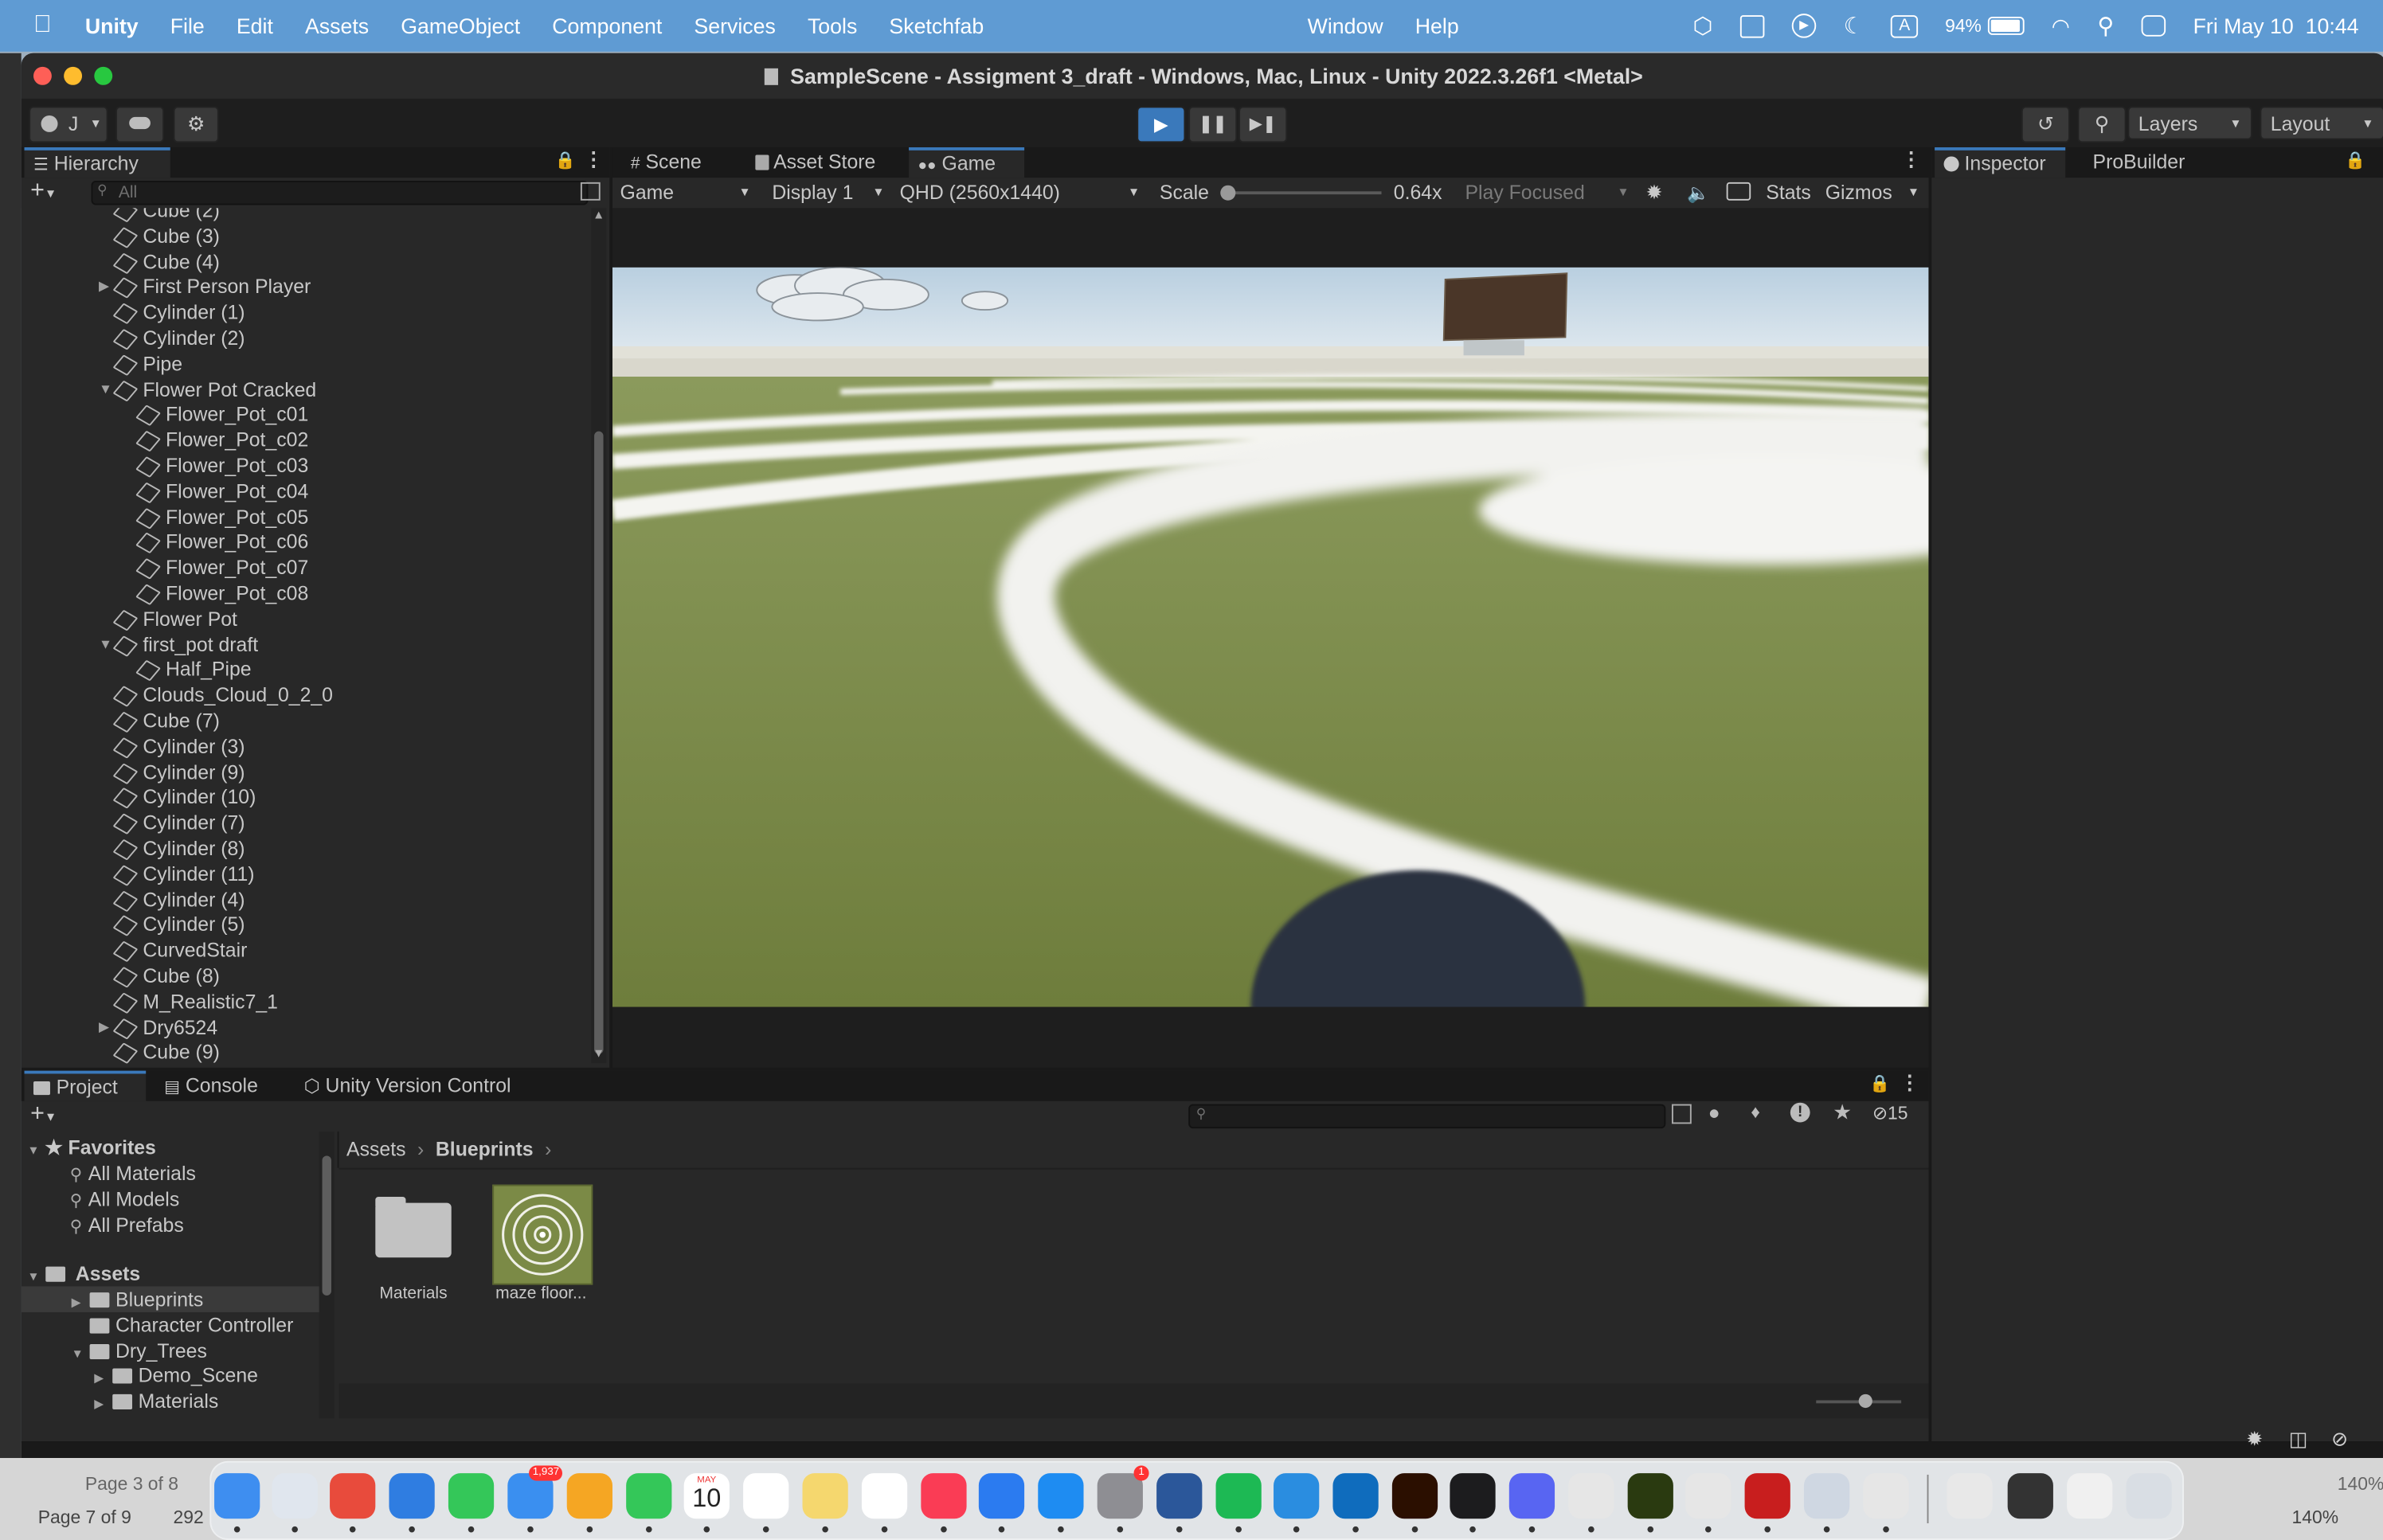  I want to click on scene-visibility-icon, so click(590, 191).